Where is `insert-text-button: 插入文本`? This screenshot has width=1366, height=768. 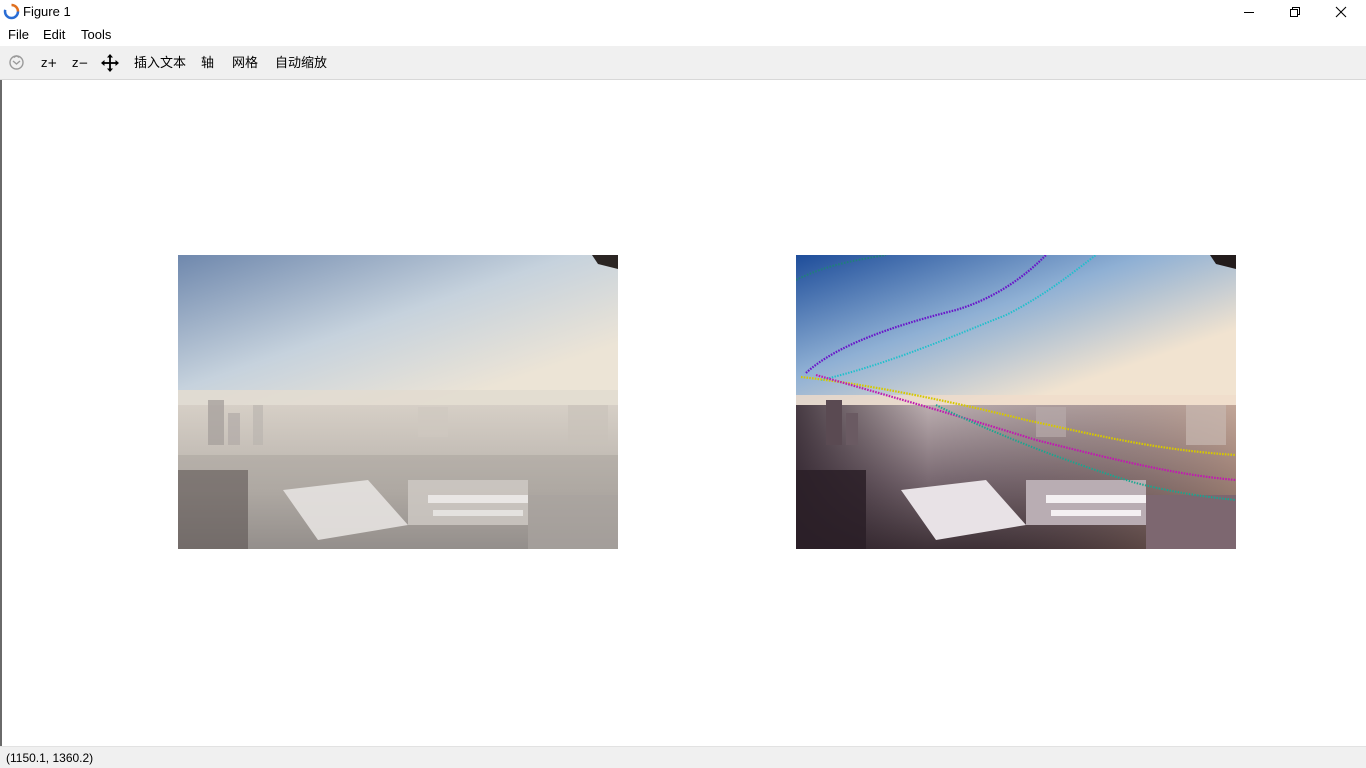
insert-text-button: 插入文本 is located at coordinates (160, 63).